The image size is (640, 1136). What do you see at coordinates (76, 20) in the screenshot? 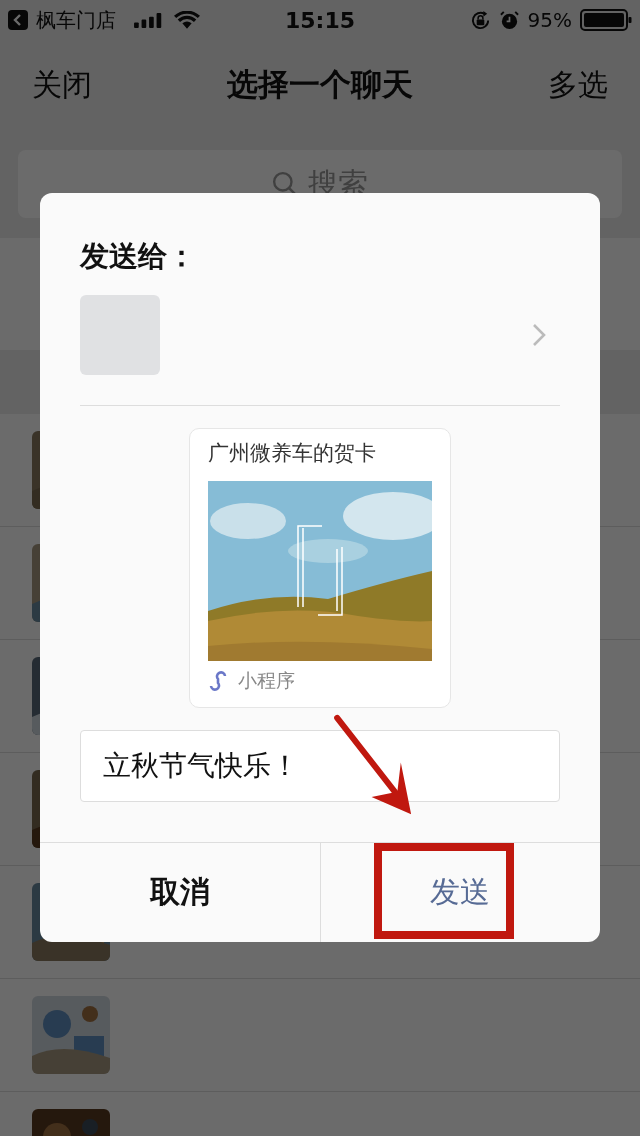
I see `back-app-label: 枫车门店` at bounding box center [76, 20].